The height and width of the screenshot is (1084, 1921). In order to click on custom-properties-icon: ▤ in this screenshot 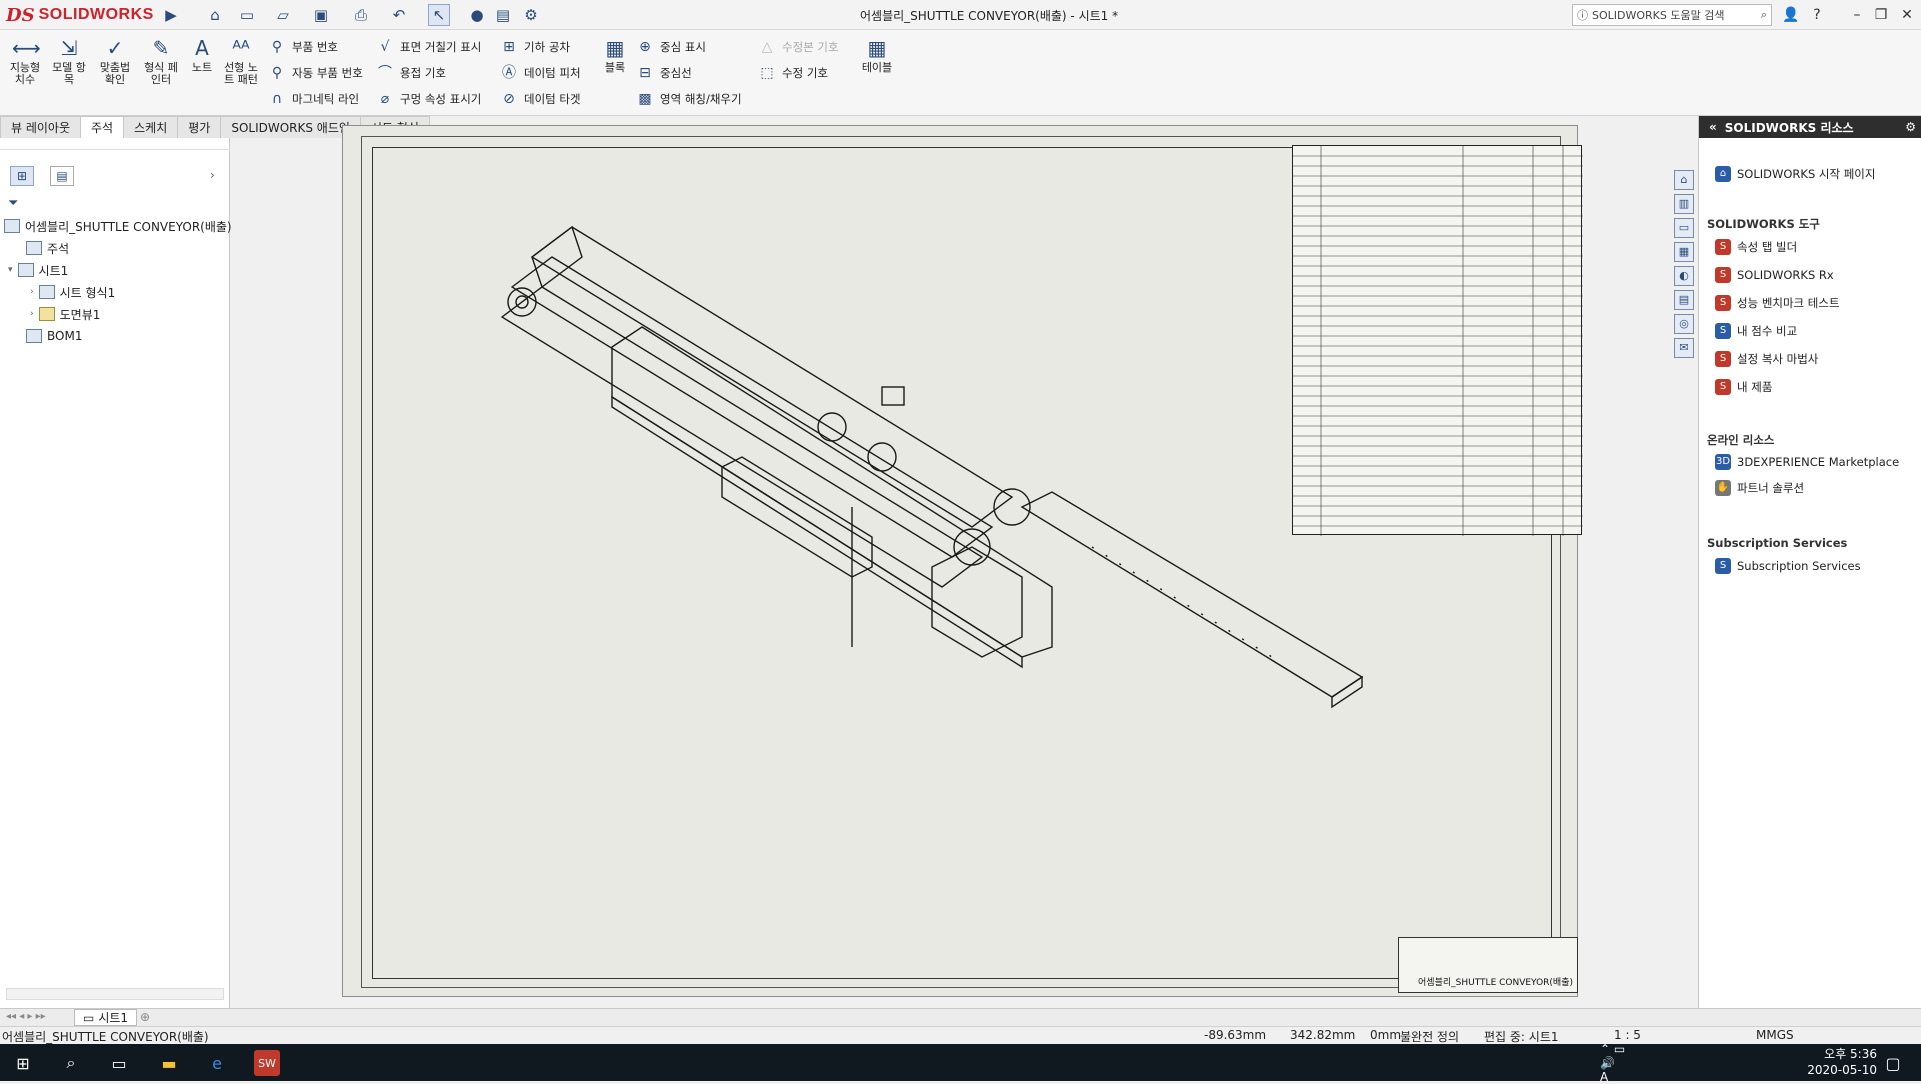, I will do `click(1684, 300)`.